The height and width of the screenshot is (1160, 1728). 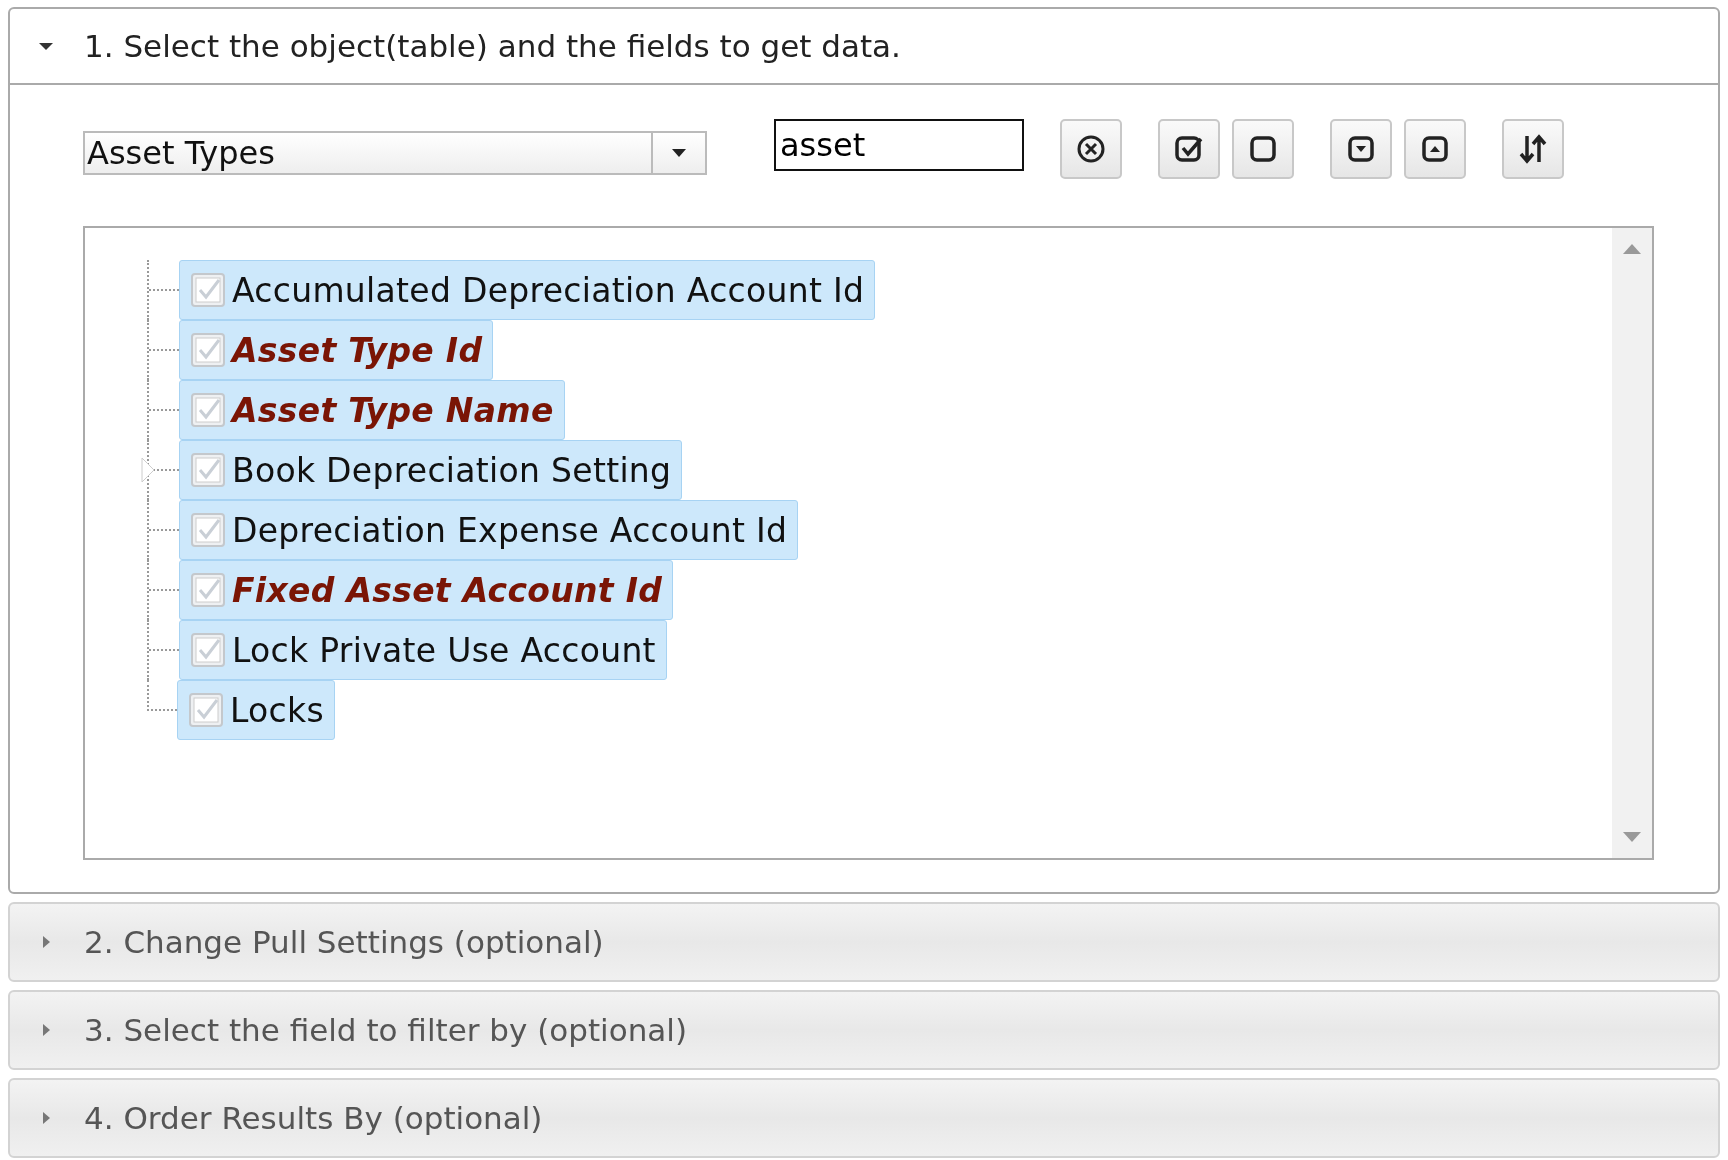 I want to click on accordion-header: 2. Change Pull Settings (optional), so click(x=864, y=942).